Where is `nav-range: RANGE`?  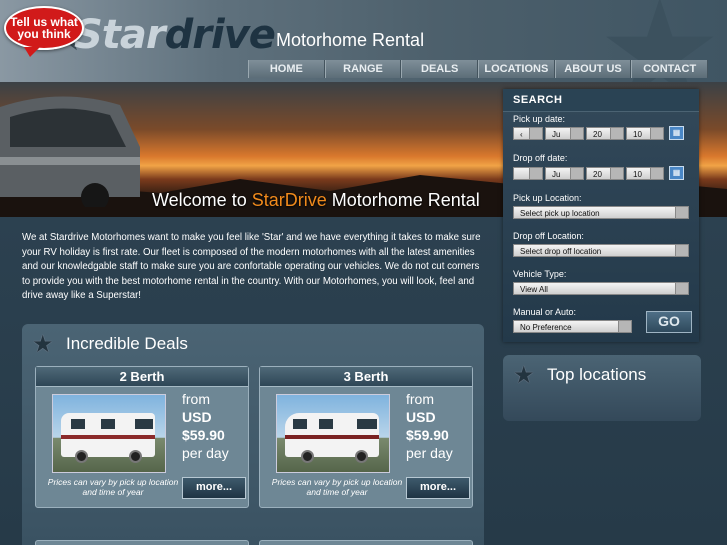 nav-range: RANGE is located at coordinates (363, 69).